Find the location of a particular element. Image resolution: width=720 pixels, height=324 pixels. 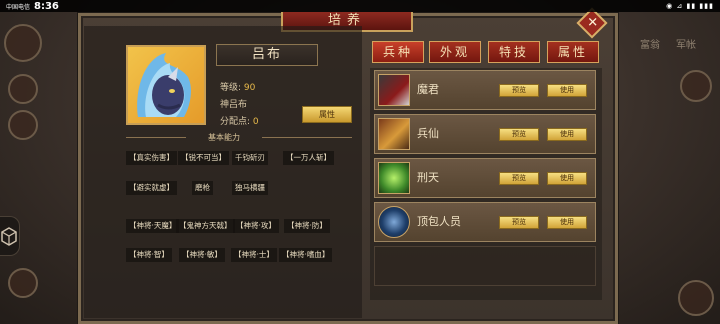

ability-tag: 【神将·敏】 is located at coordinates (202, 255).